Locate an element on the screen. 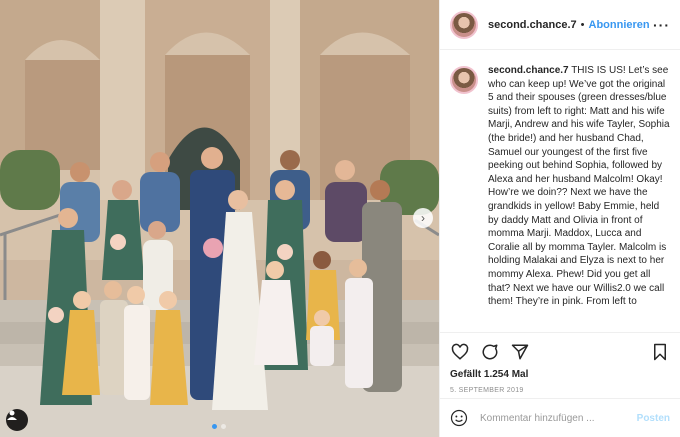 The image size is (680, 437). post-actions: Gefällt 1.254 Mal 5. SEPTEMBER 2019 is located at coordinates (560, 363).